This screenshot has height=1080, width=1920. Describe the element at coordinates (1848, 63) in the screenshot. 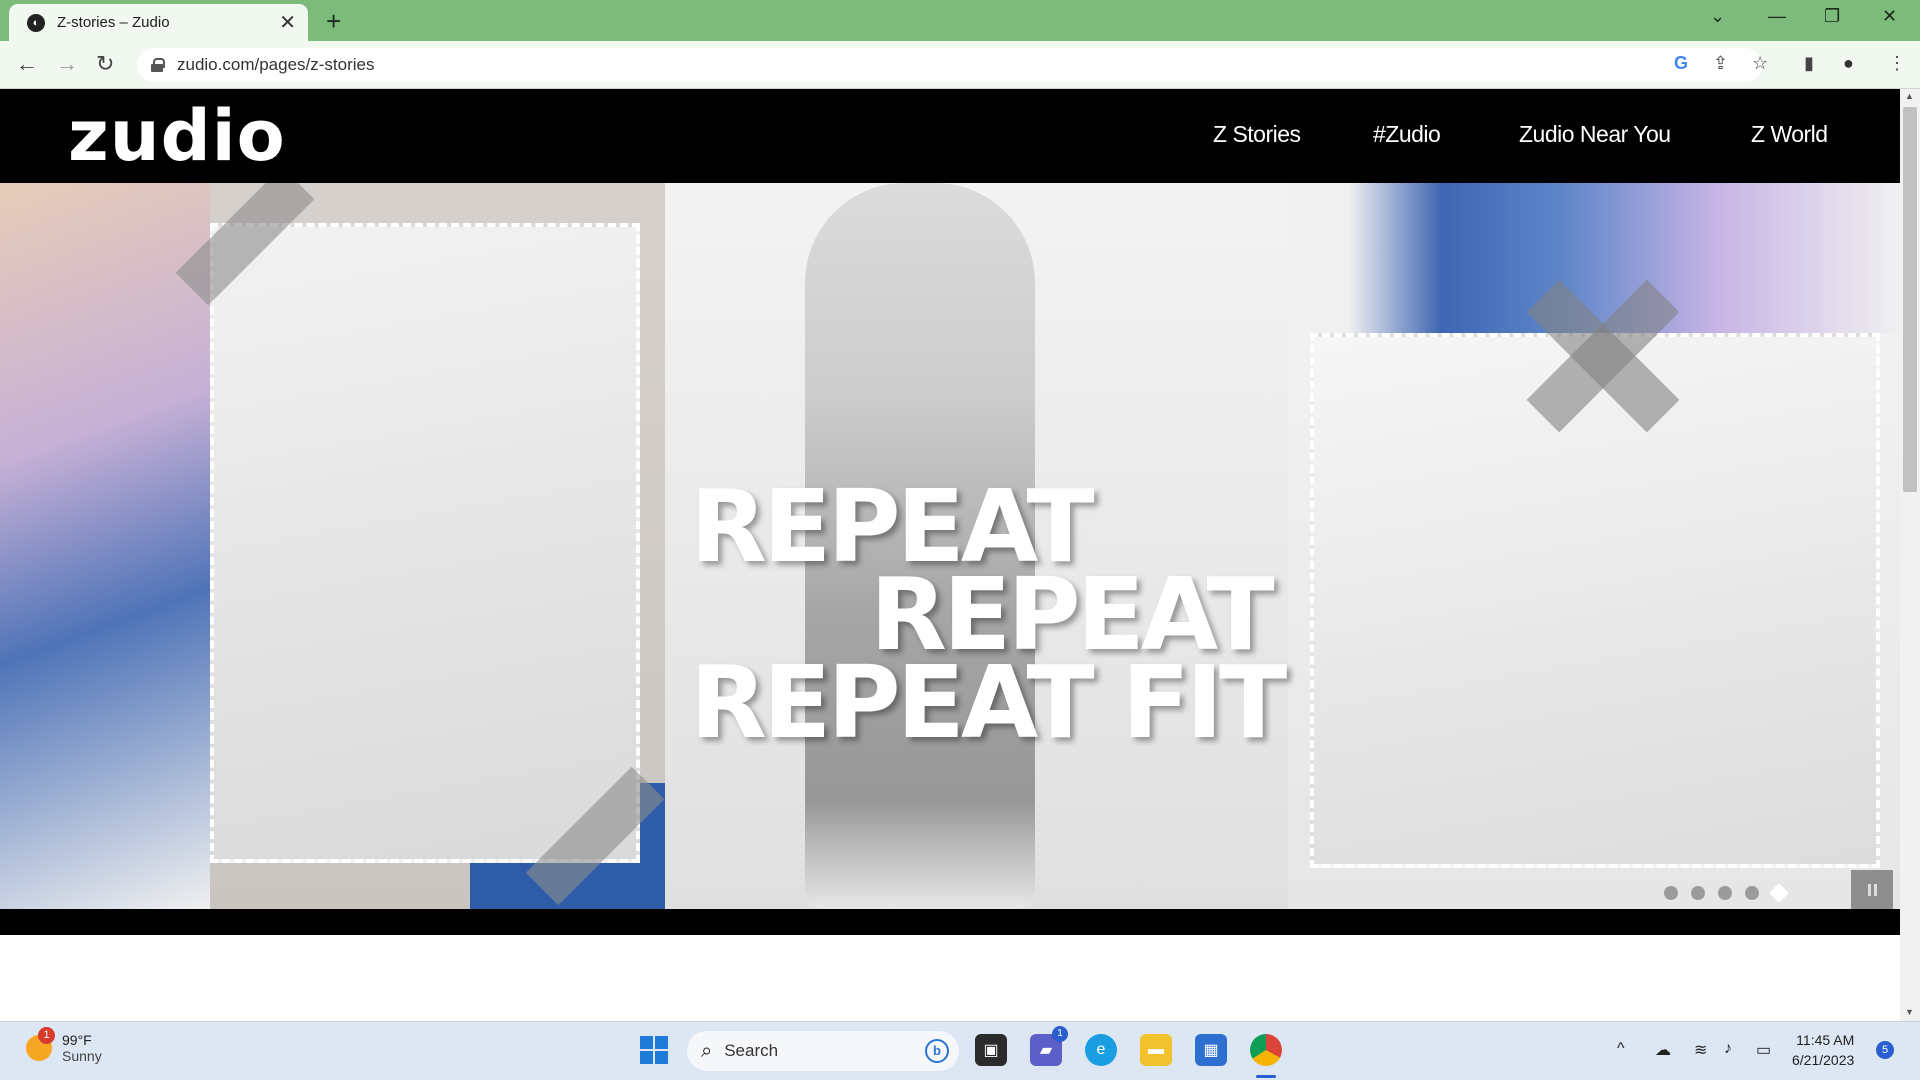

I see `profile-avatar-icon: ●` at that location.